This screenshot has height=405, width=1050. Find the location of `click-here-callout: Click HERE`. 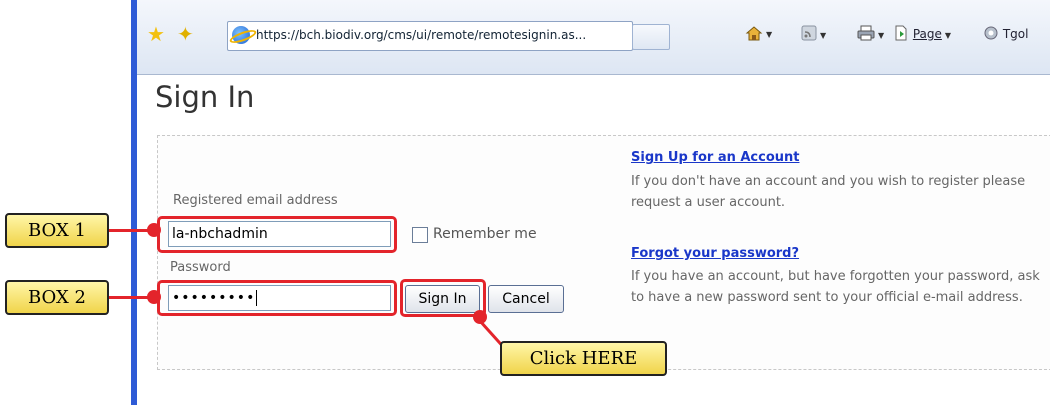

click-here-callout: Click HERE is located at coordinates (583, 358).